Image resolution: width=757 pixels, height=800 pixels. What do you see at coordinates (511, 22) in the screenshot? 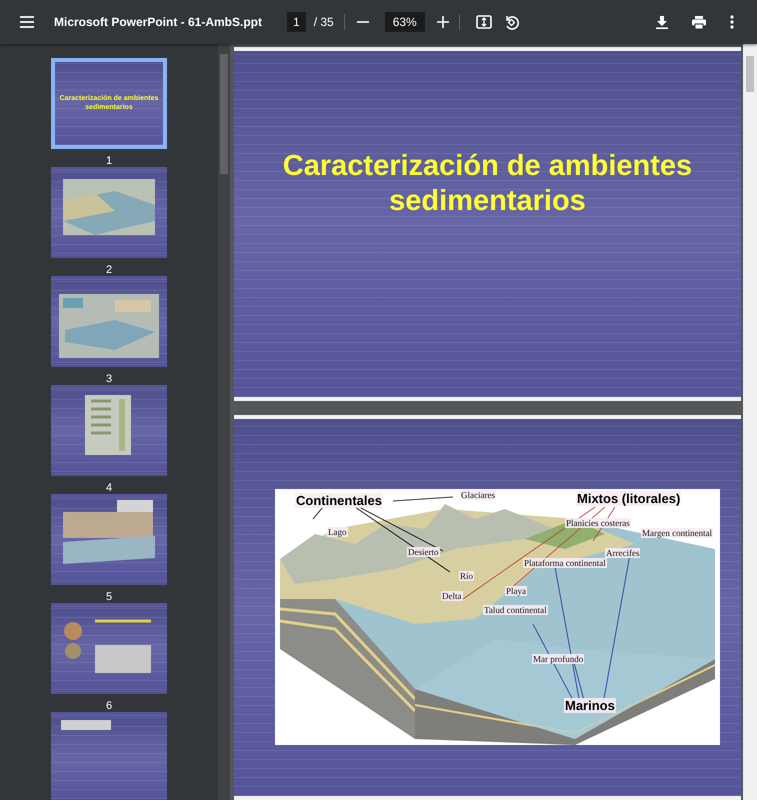
I see `rotate-icon` at bounding box center [511, 22].